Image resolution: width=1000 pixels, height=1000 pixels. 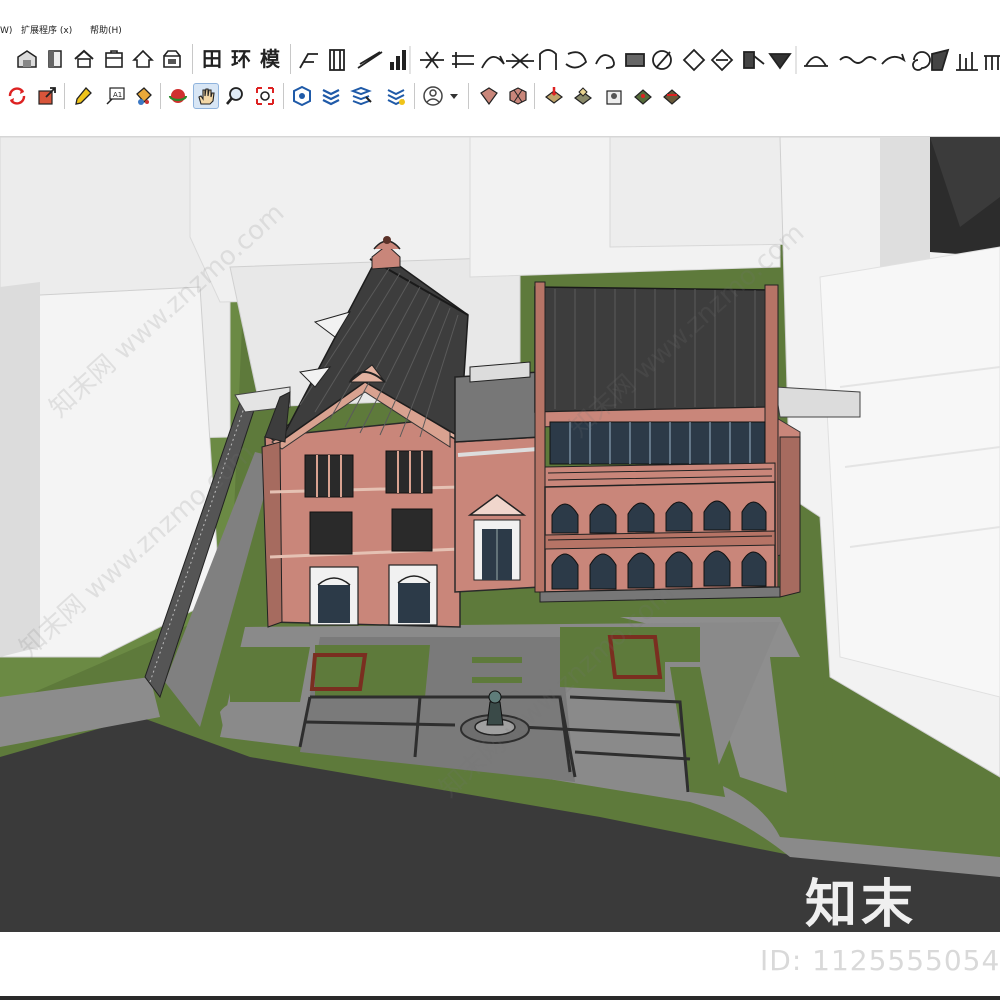 What do you see at coordinates (55, 59) in the screenshot?
I see `component-box-icon` at bounding box center [55, 59].